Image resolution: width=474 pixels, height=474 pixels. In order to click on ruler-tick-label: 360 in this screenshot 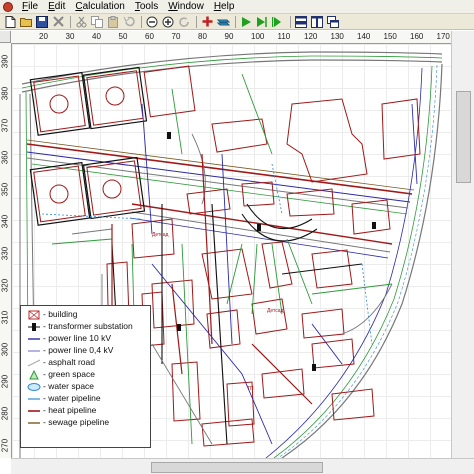, I will do `click(5, 157)`.